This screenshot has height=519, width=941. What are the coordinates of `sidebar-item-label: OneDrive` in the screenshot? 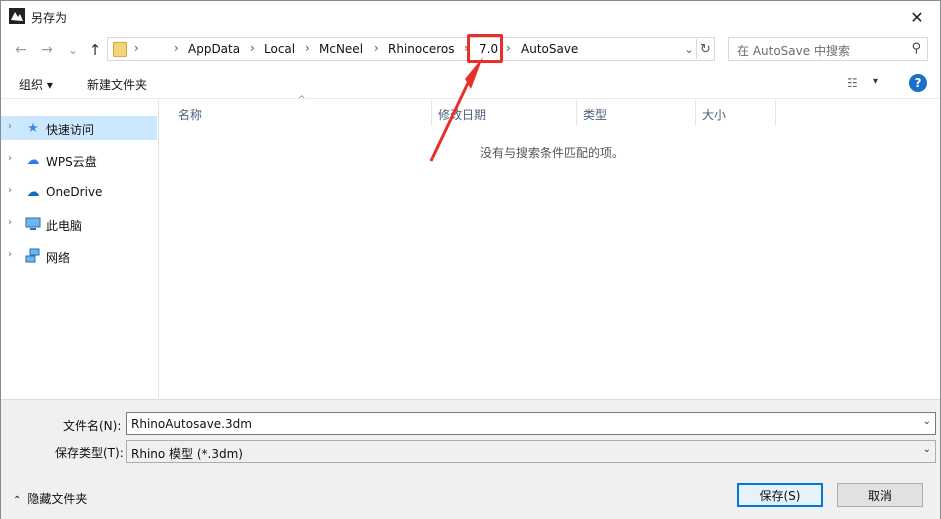 It's located at (74, 192).